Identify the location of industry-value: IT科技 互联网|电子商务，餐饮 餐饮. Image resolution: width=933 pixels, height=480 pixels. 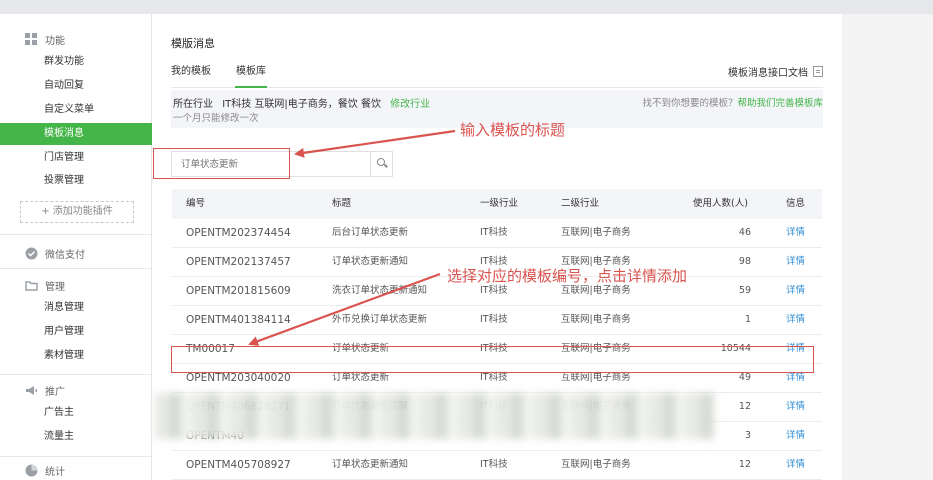
(301, 104).